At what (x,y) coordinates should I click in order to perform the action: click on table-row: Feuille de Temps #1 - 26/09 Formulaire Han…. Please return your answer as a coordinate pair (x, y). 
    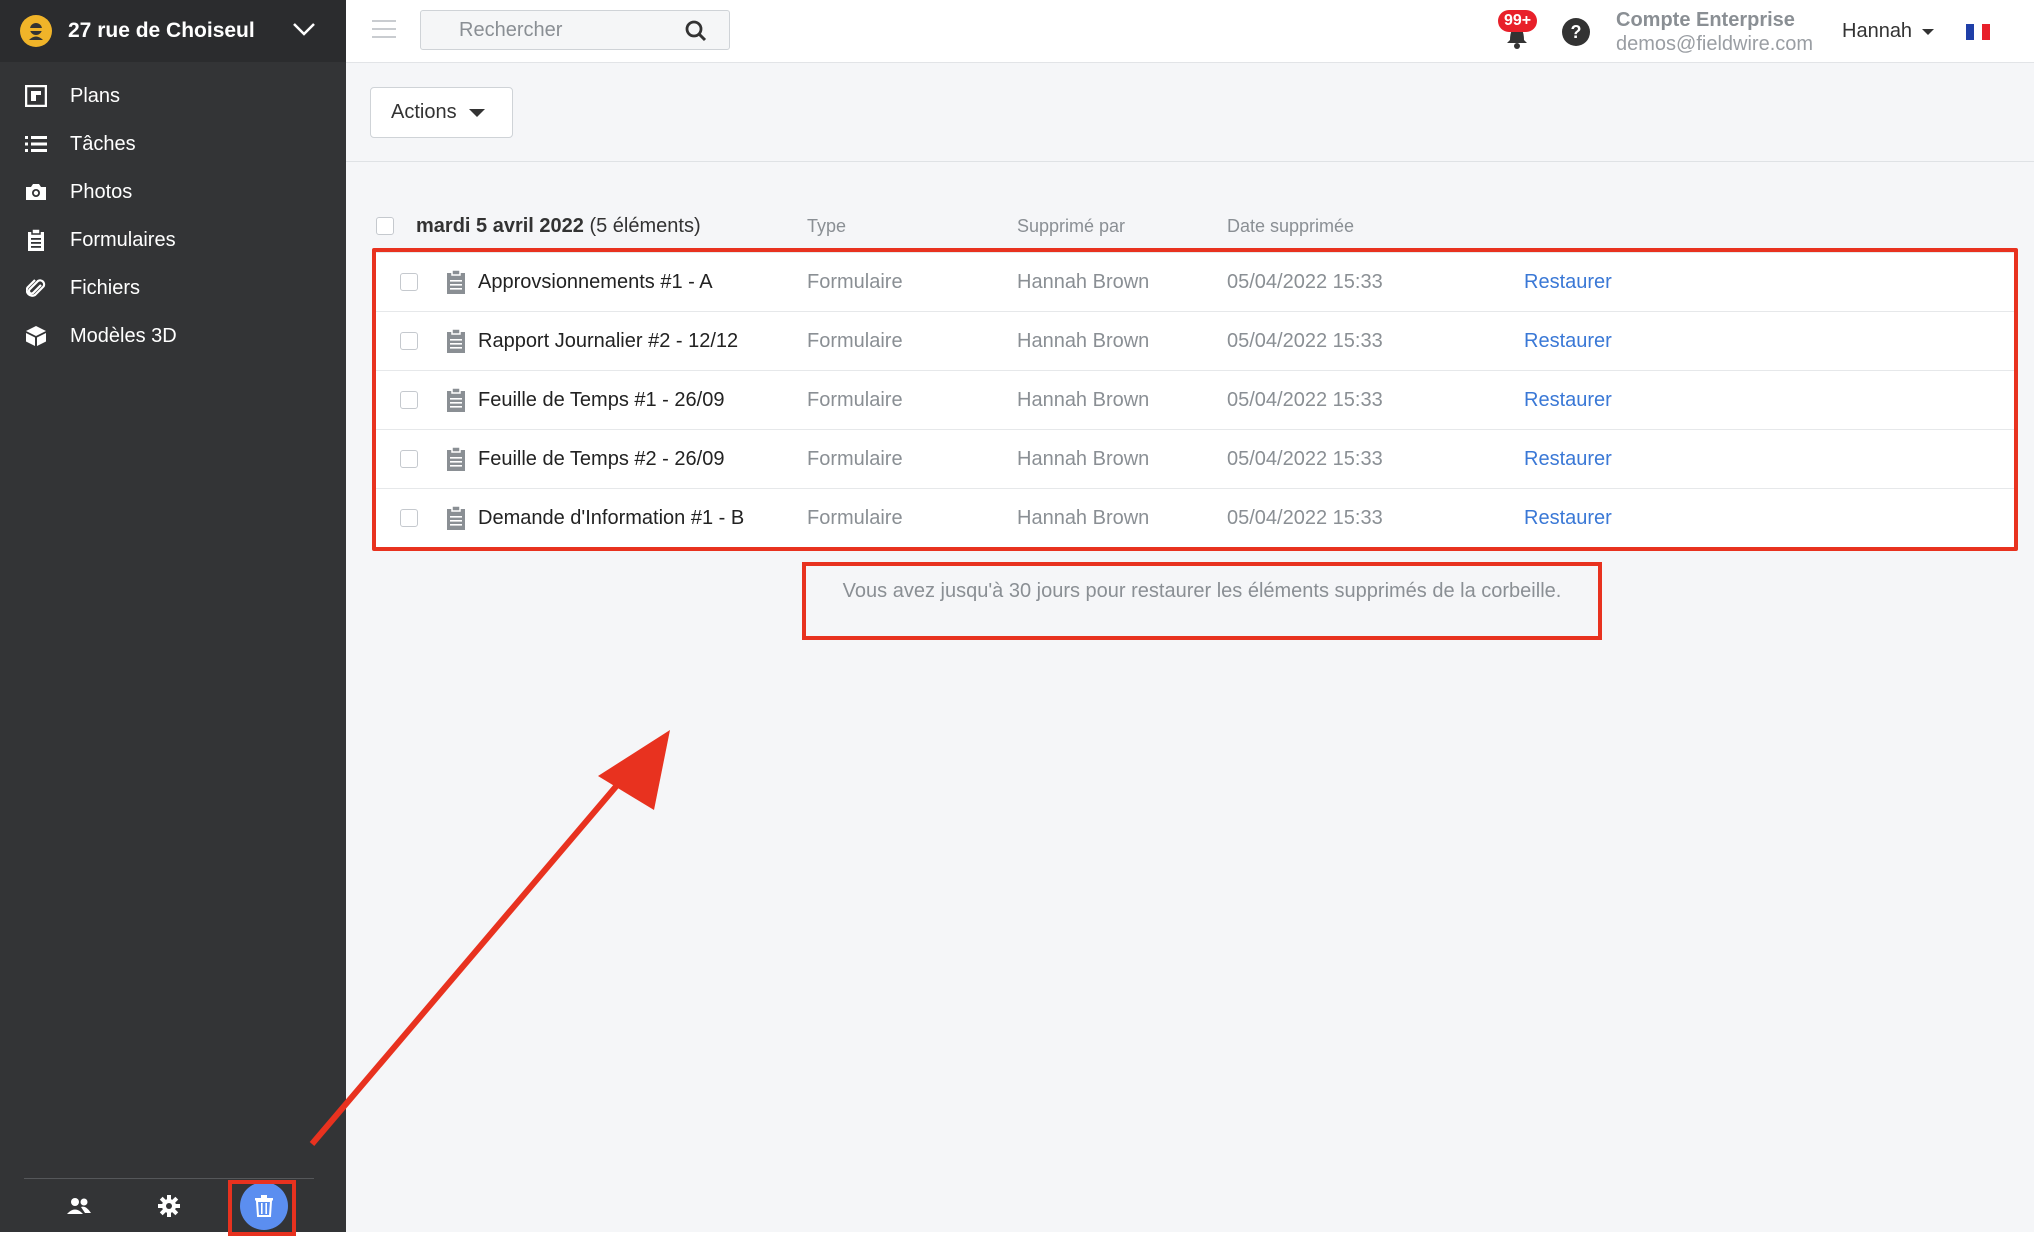
    Looking at the image, I should click on (1195, 399).